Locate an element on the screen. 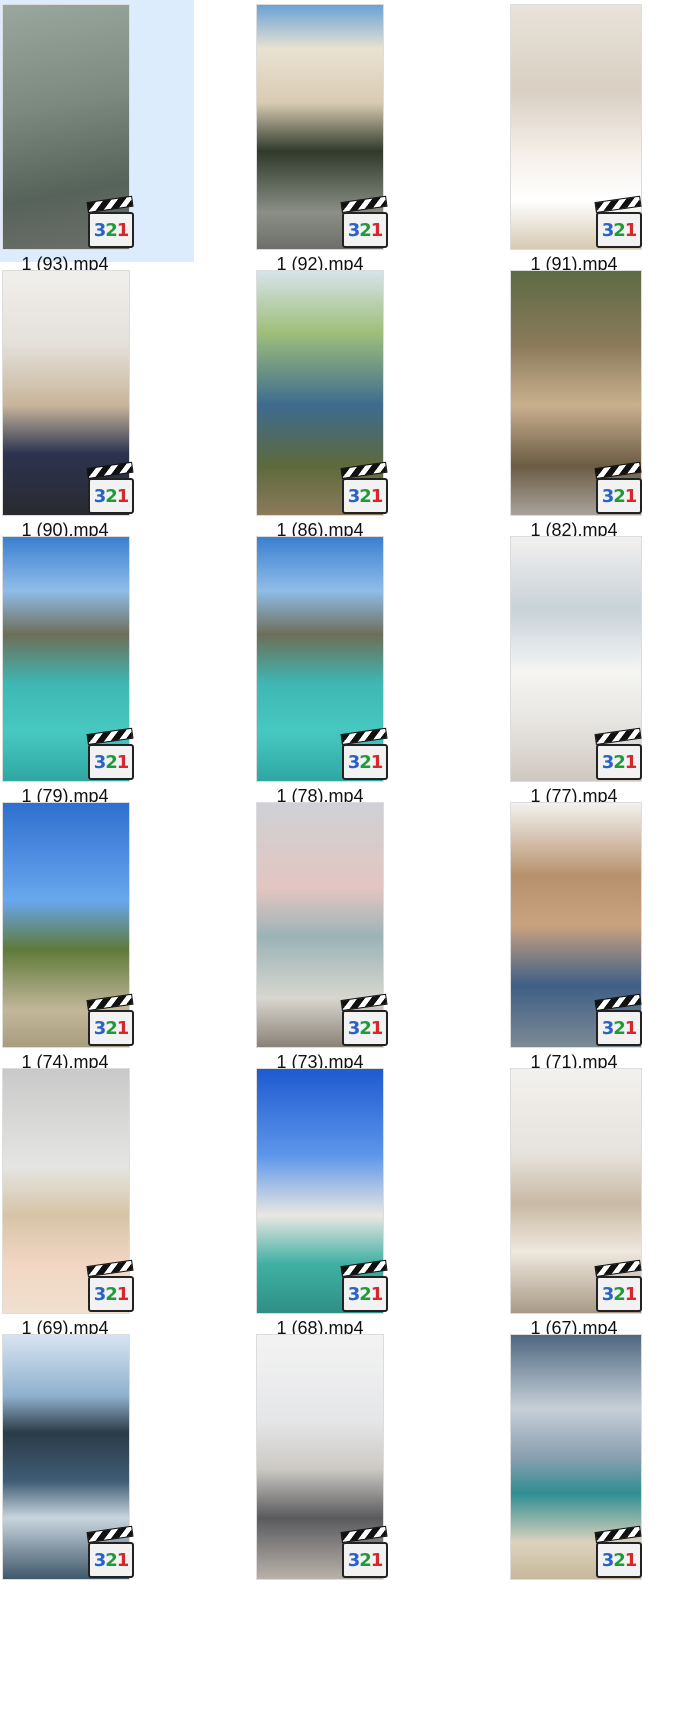 This screenshot has width=694, height=1709. file-item: 3211 (71).mp4 is located at coordinates (601, 940).